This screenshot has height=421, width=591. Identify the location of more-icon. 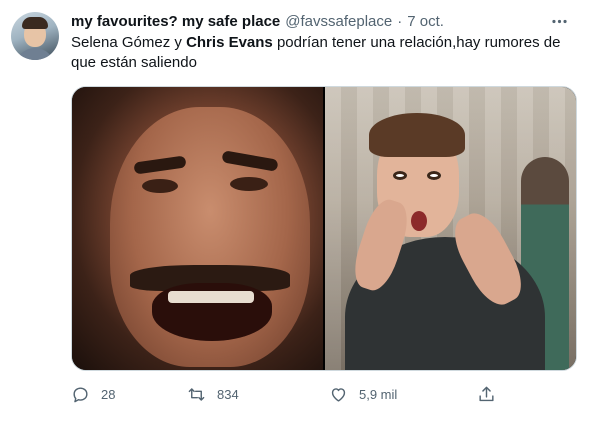
(559, 21).